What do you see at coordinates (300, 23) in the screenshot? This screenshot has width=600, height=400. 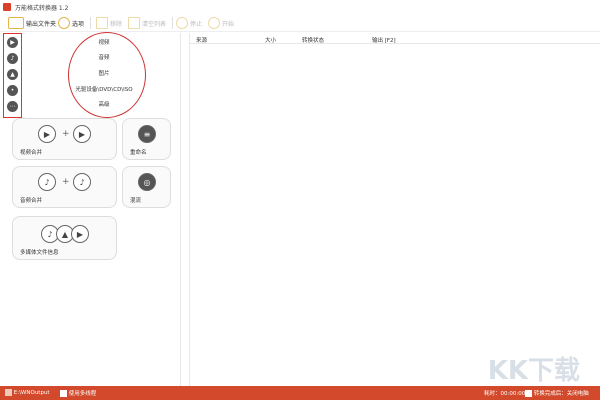 I see `toolbar: 输出文件夹 选项 移除 清空列表 停止 开始` at bounding box center [300, 23].